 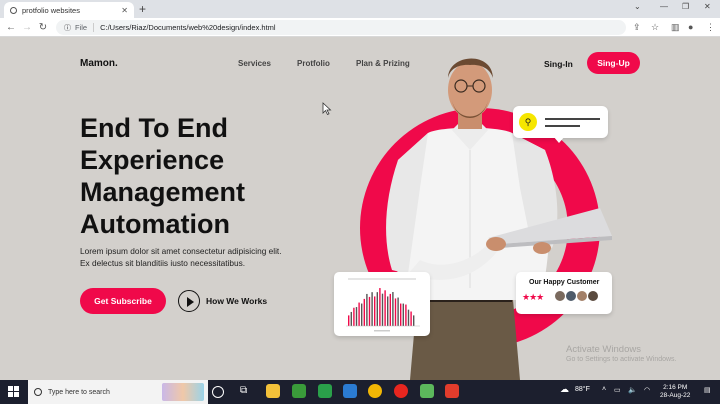 I want to click on volume-icon: 🔈, so click(x=632, y=390).